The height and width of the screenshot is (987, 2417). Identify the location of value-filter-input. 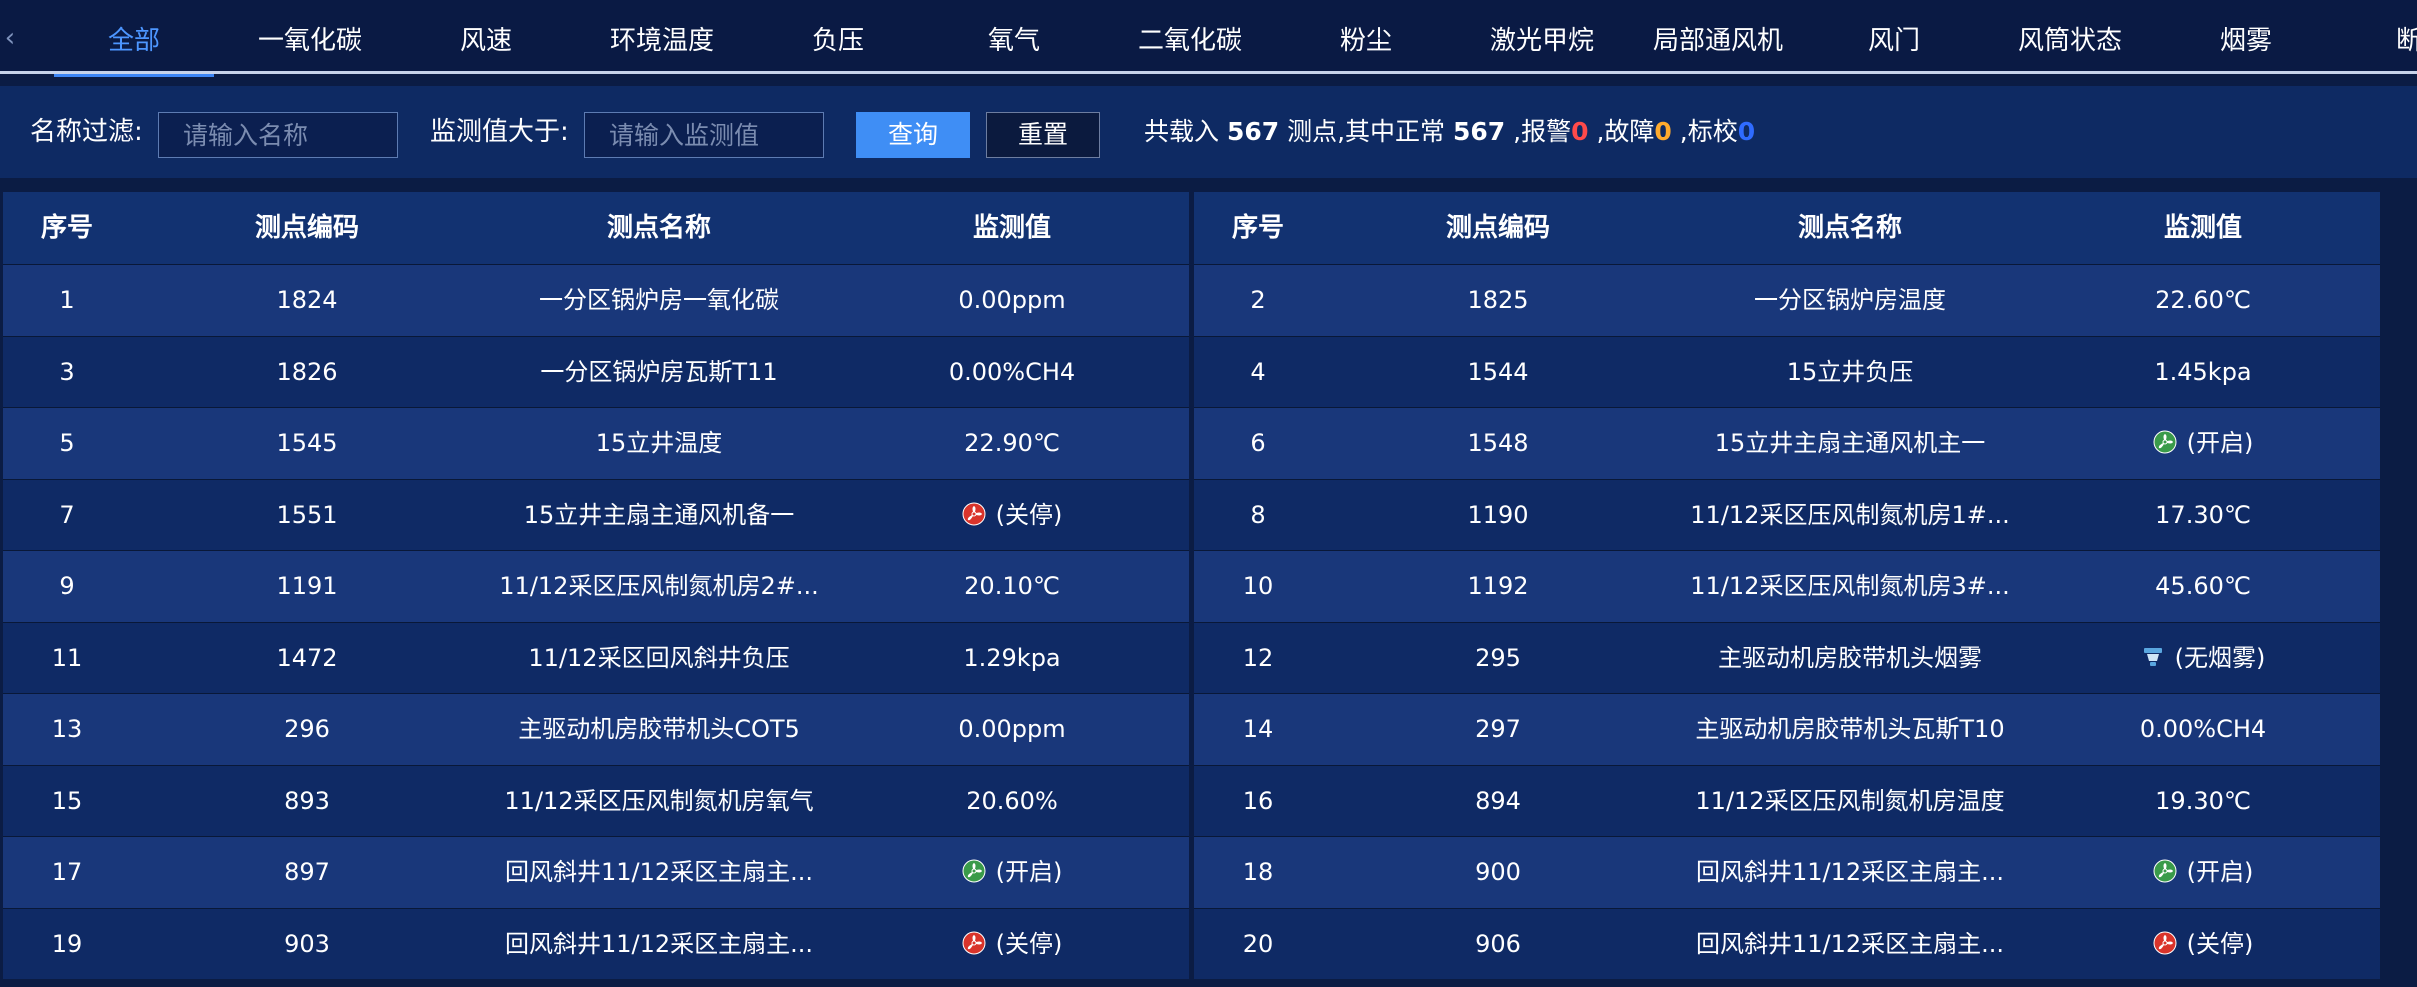
(704, 135).